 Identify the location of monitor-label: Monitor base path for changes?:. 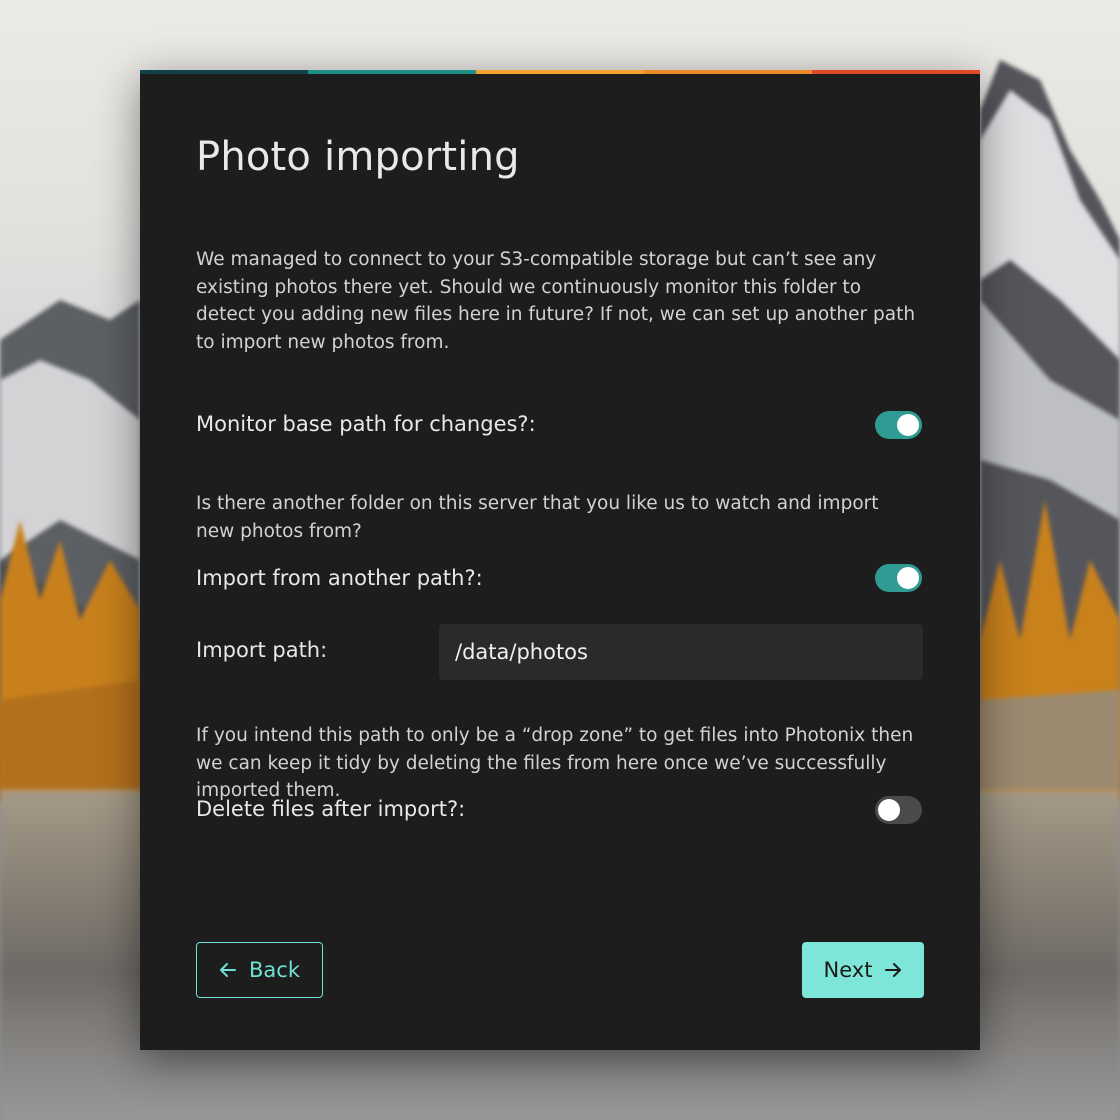
(366, 424).